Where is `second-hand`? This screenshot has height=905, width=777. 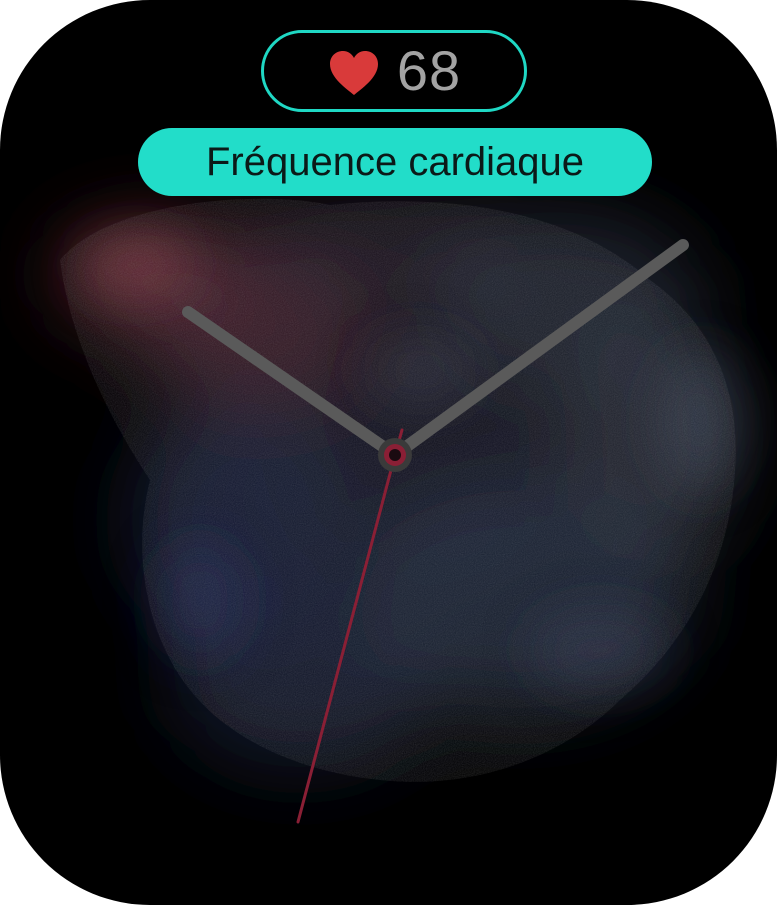 second-hand is located at coordinates (346, 638).